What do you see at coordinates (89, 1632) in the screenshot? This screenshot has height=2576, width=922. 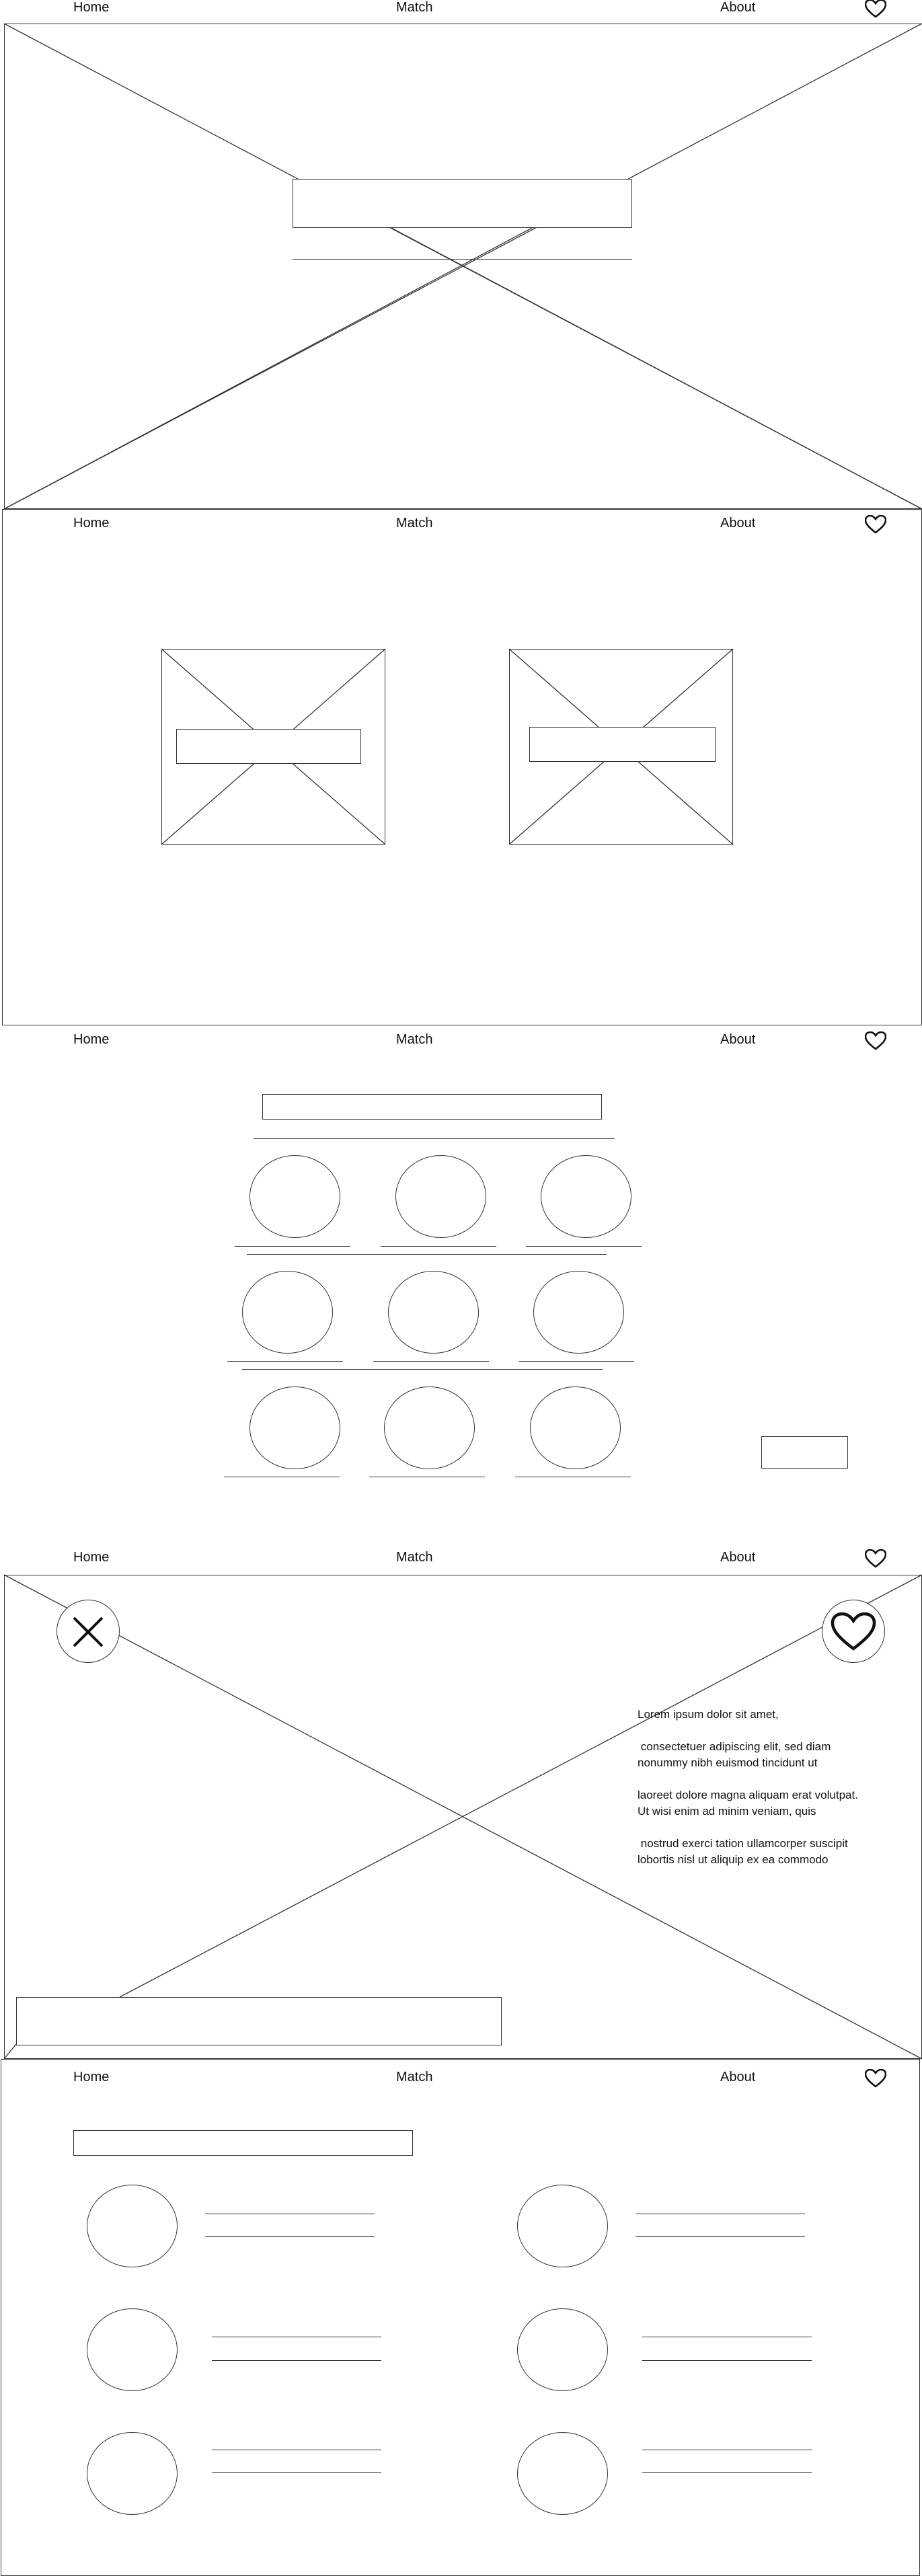 I see `close-icon` at bounding box center [89, 1632].